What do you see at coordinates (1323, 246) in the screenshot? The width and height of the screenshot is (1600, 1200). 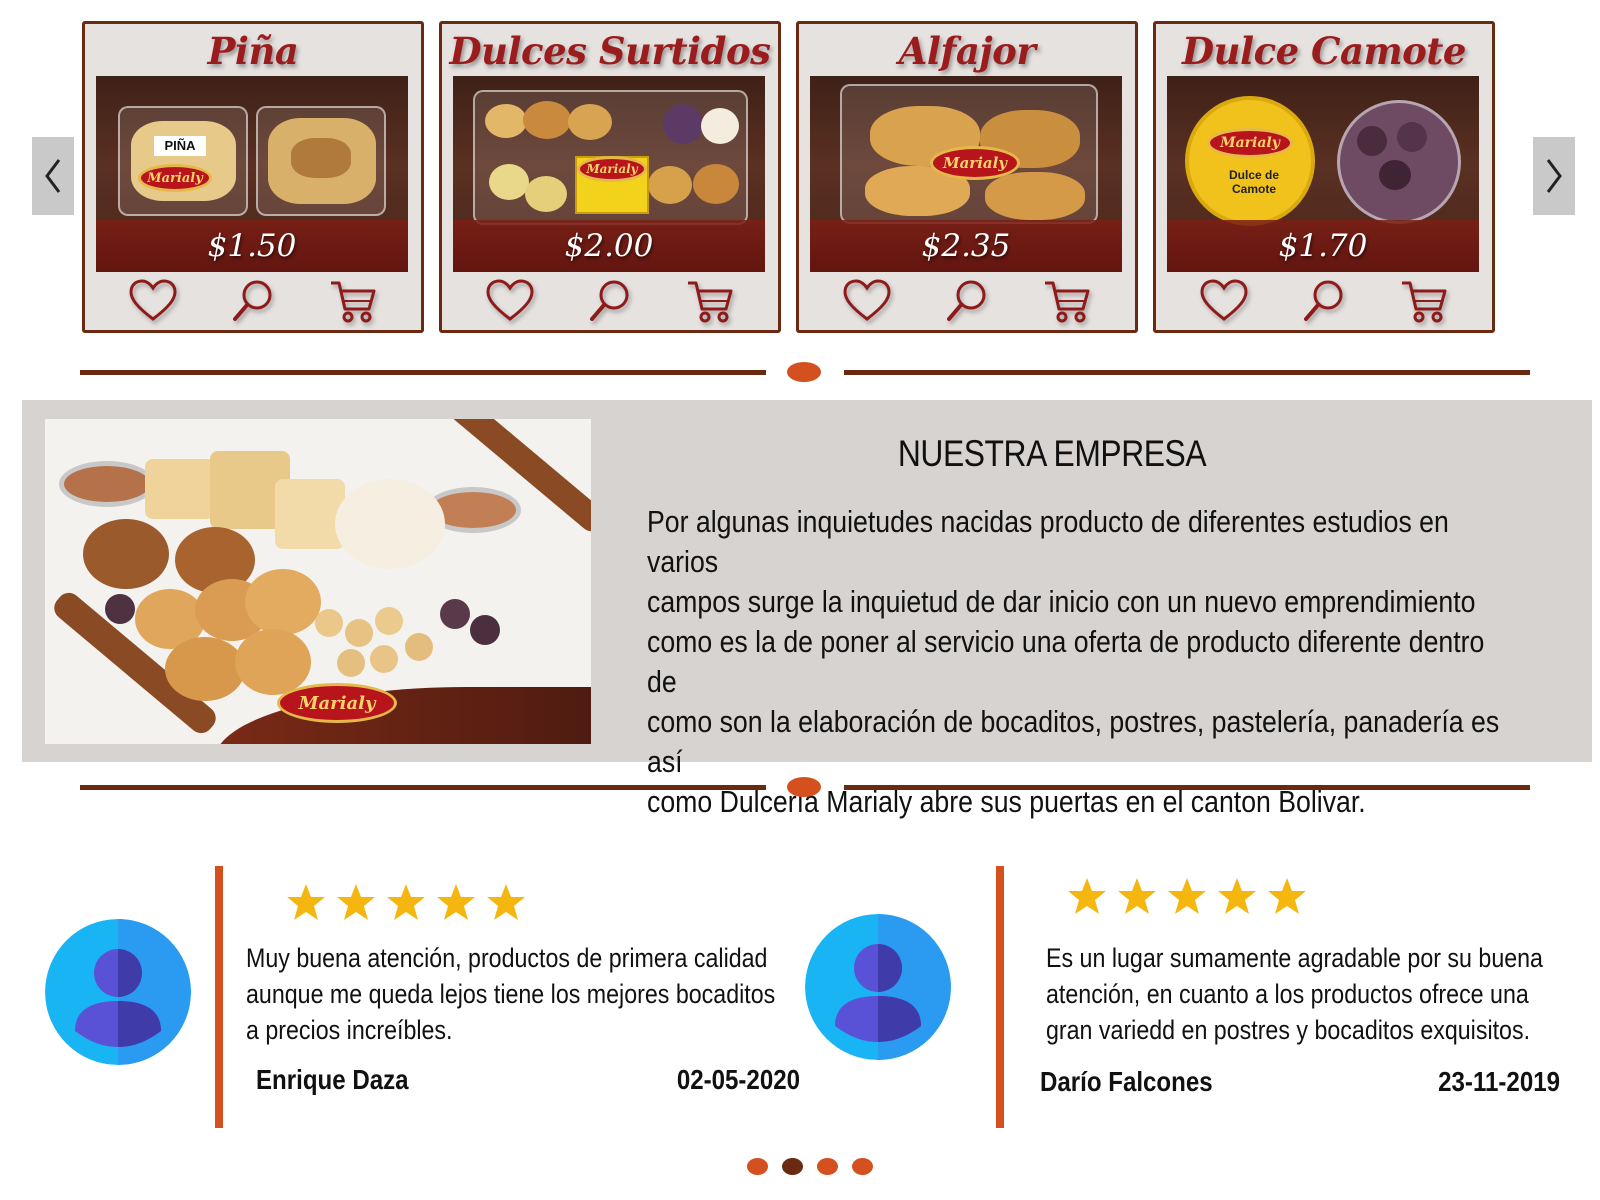 I see `product-price: $1.70` at bounding box center [1323, 246].